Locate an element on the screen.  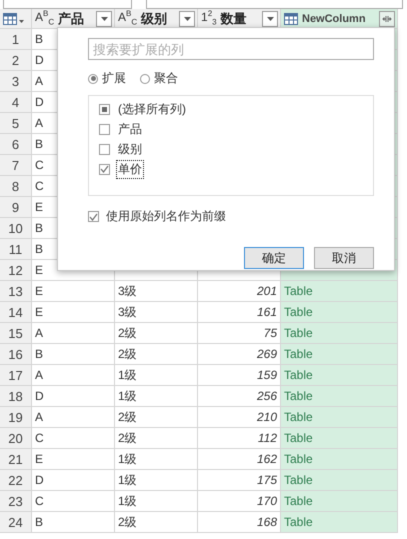
row-number: 11 is located at coordinates (16, 249).